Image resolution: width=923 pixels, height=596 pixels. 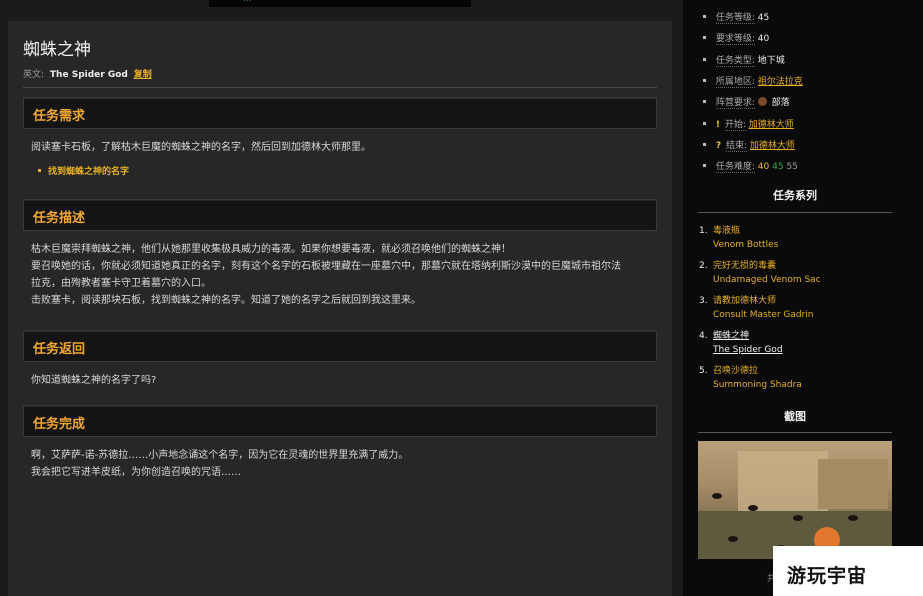 What do you see at coordinates (340, 215) in the screenshot?
I see `section-header-description: 任务描述` at bounding box center [340, 215].